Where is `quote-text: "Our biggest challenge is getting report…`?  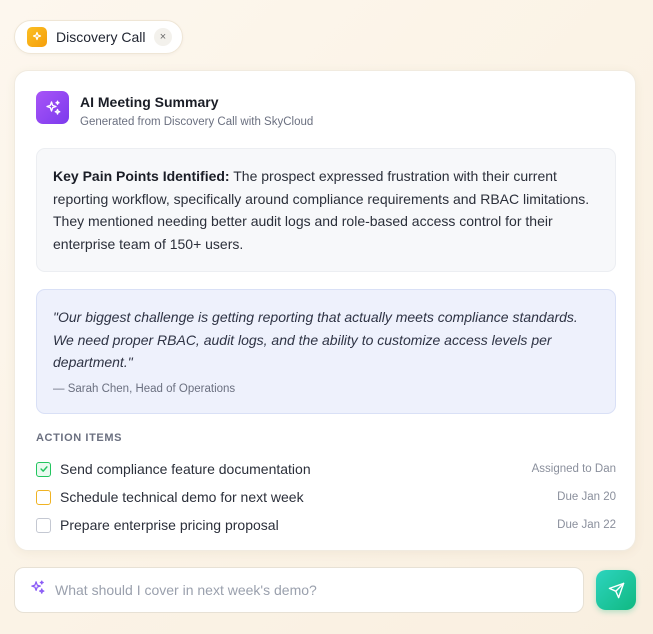
quote-text: "Our biggest challenge is getting report… is located at coordinates (315, 339).